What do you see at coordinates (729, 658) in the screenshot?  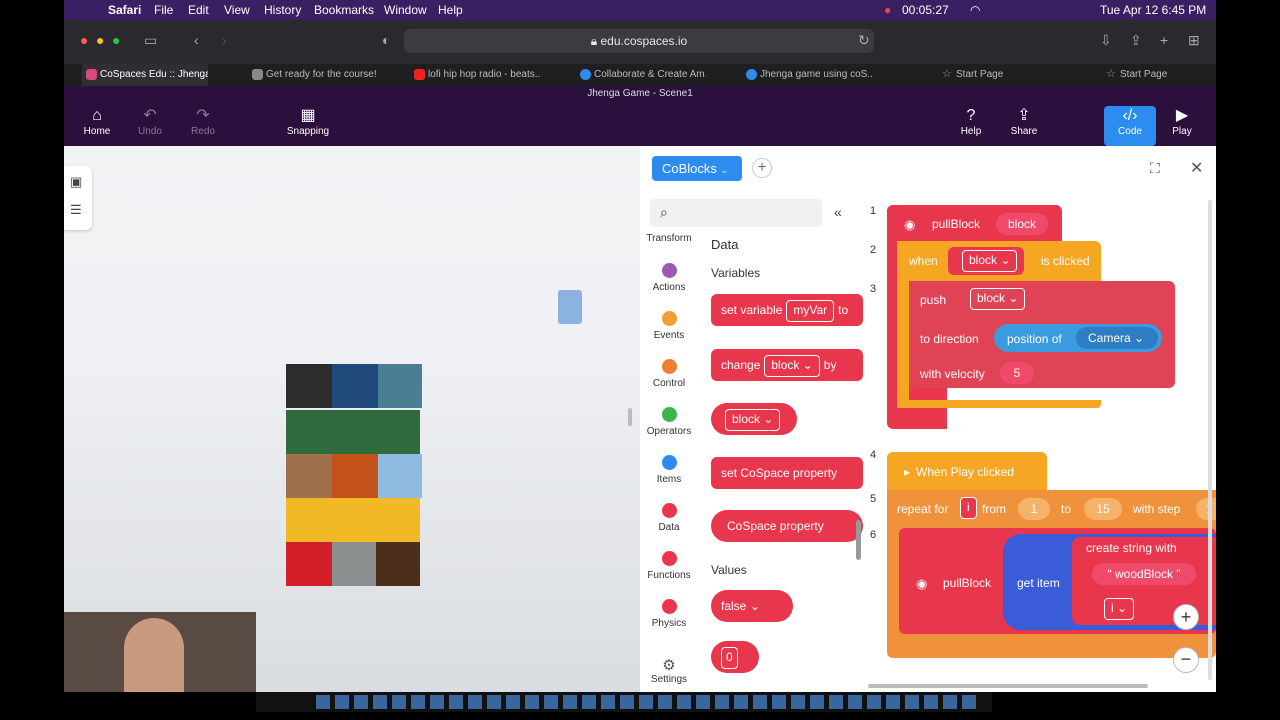 I see `number-value: 0` at bounding box center [729, 658].